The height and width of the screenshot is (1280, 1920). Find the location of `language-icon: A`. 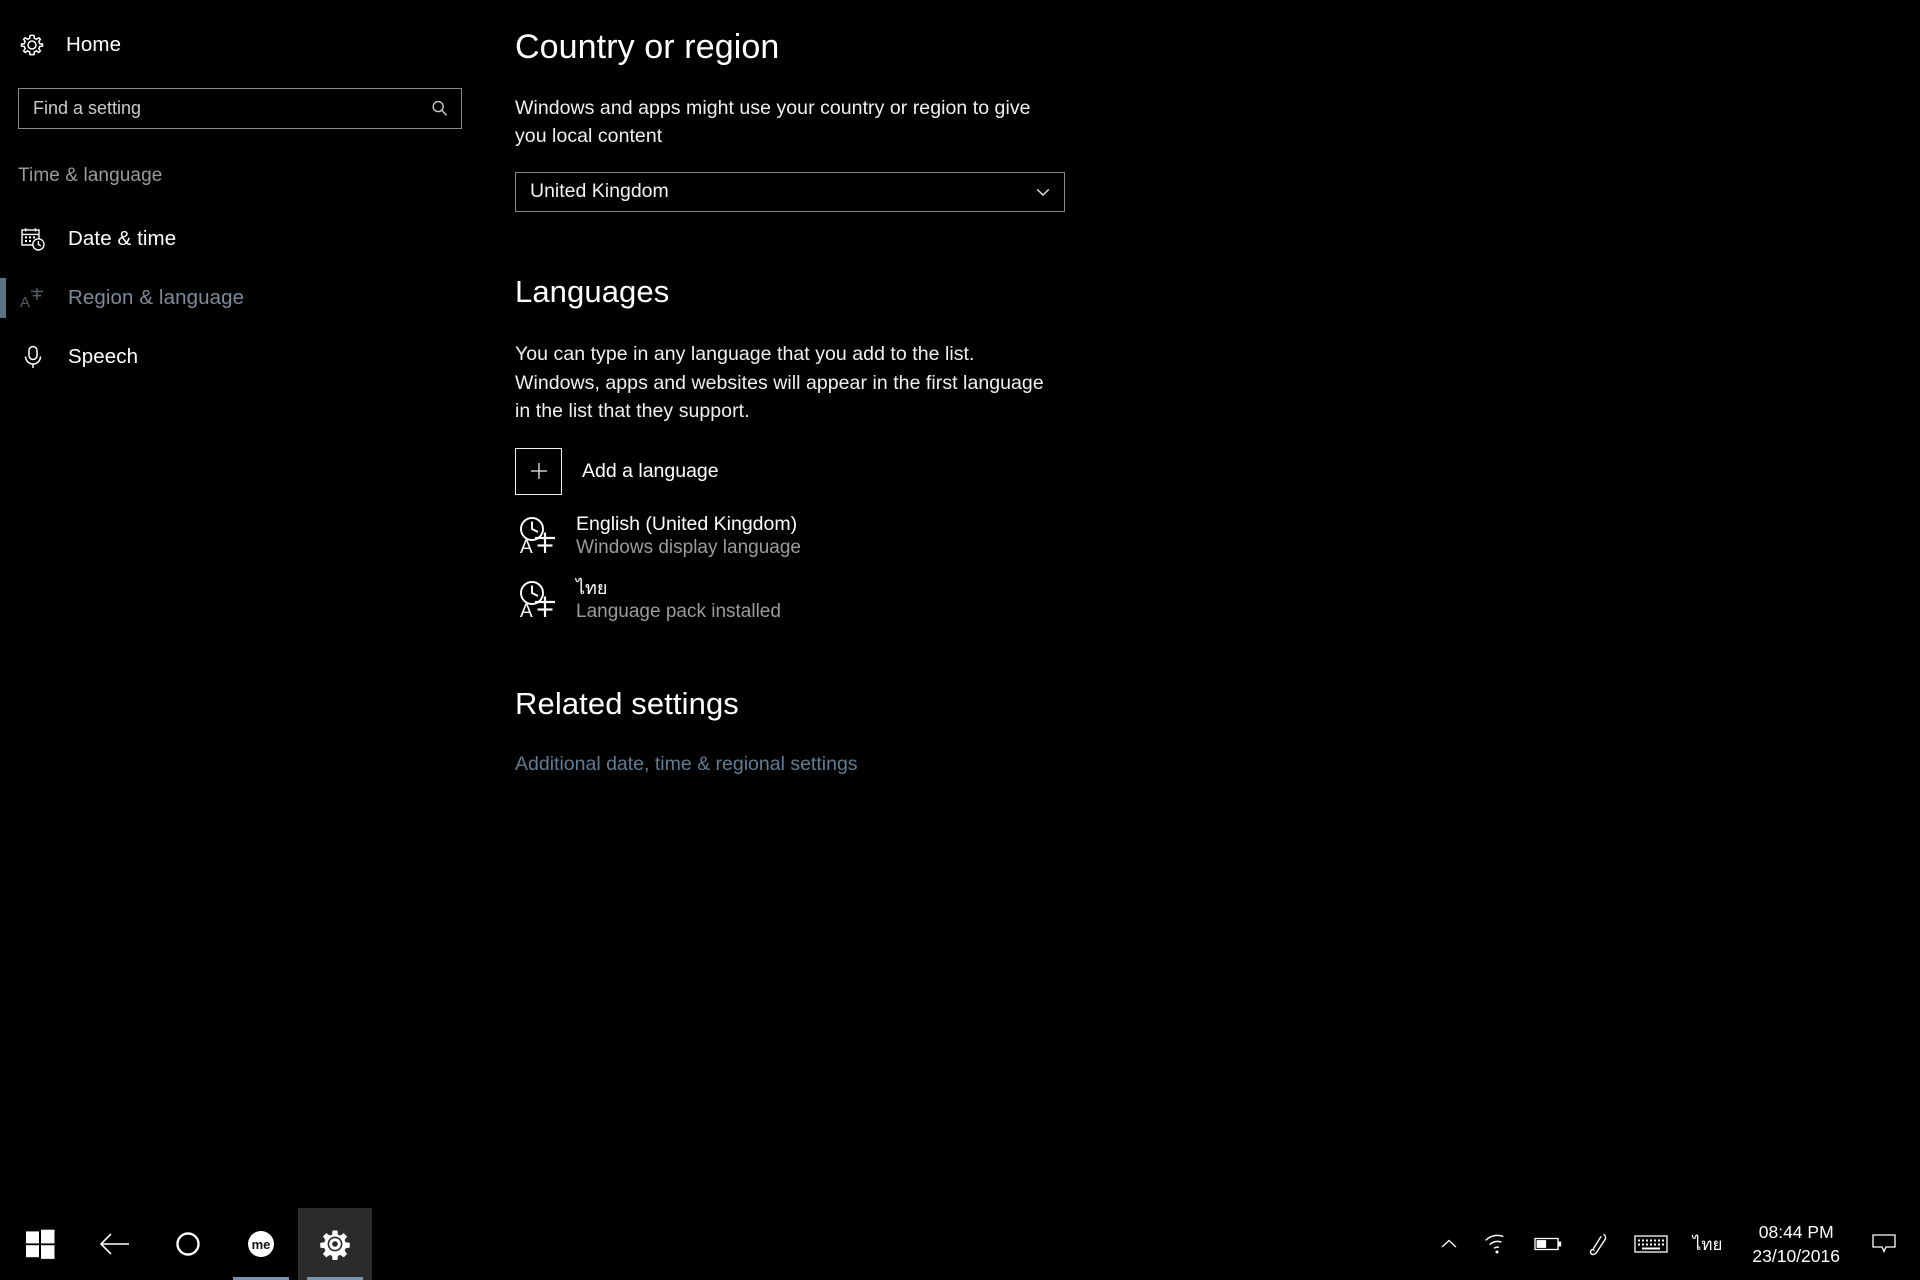

language-icon: A is located at coordinates (33, 298).